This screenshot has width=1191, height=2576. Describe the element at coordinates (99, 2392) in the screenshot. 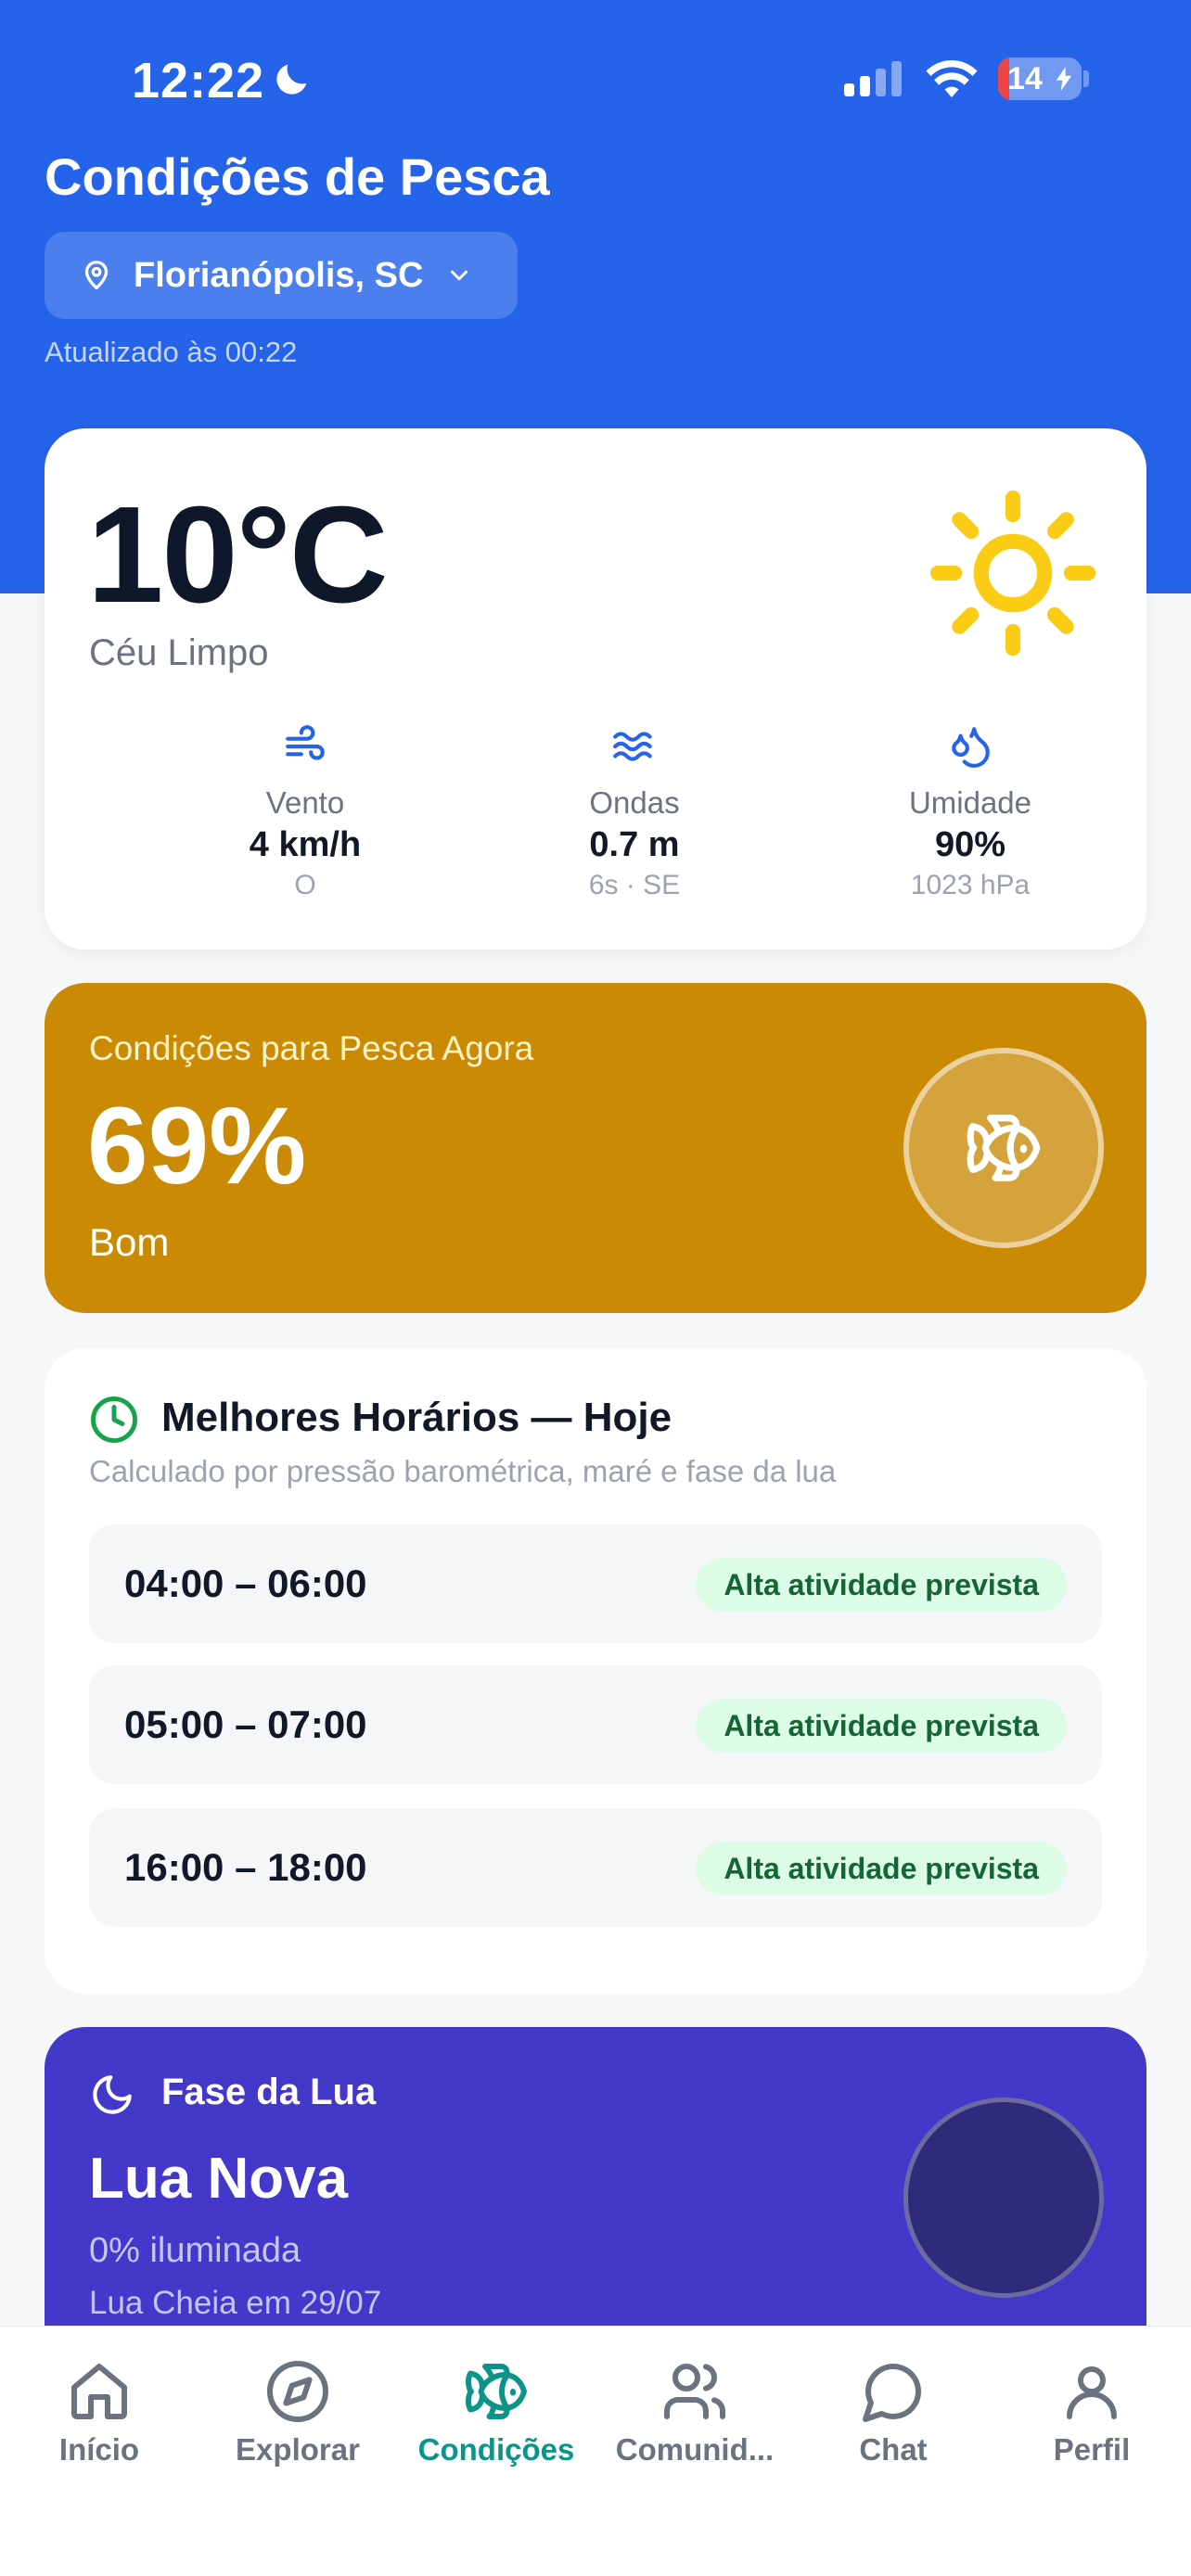

I see `home-icon` at that location.